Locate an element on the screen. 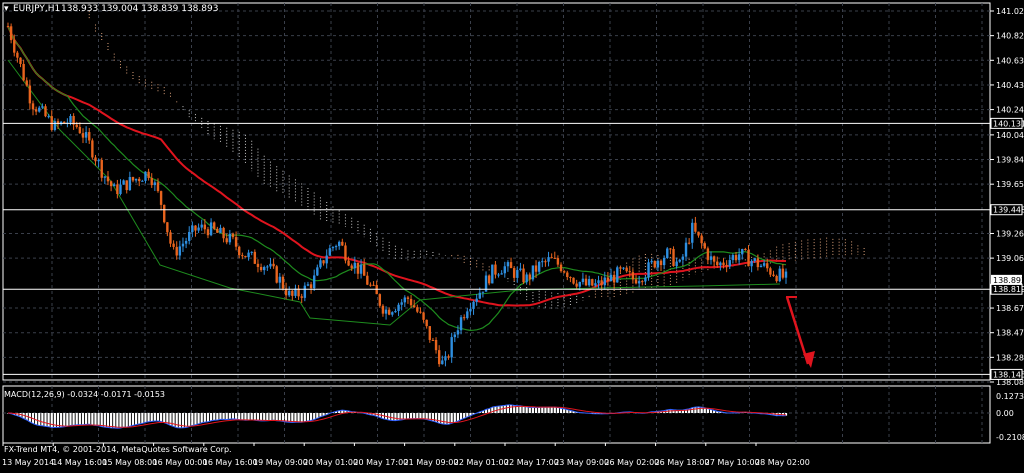 Image resolution: width=1024 pixels, height=473 pixels. time-label: 20 May 01:00 is located at coordinates (330, 462).